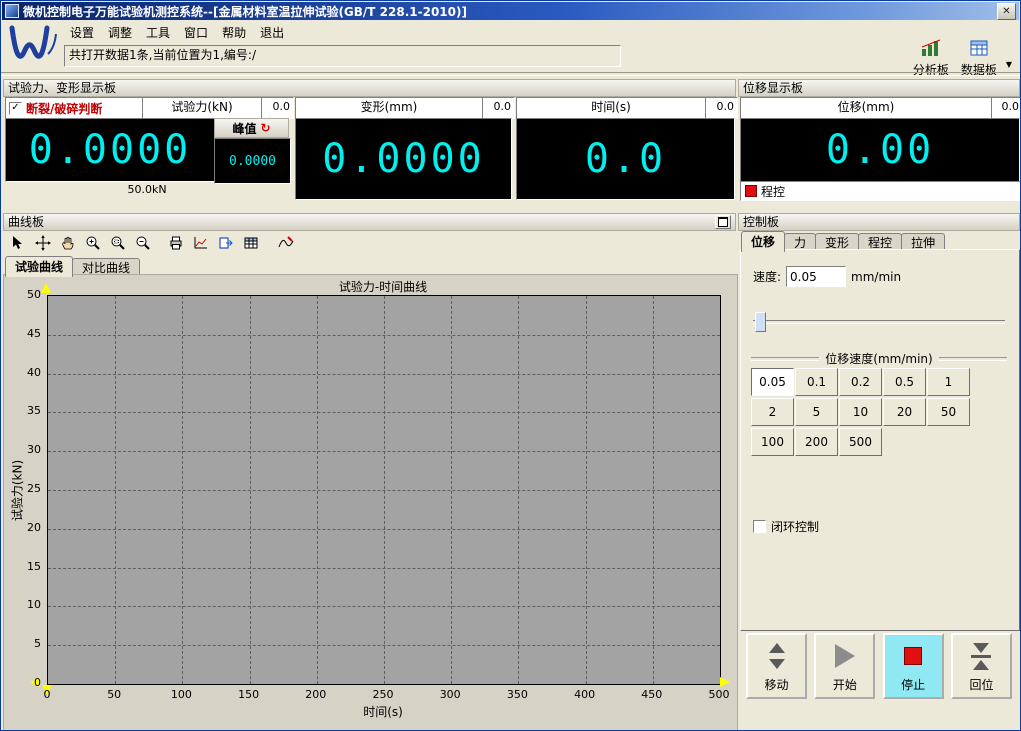 This screenshot has width=1021, height=731. I want to click on menu-item-6: 退出, so click(272, 32).